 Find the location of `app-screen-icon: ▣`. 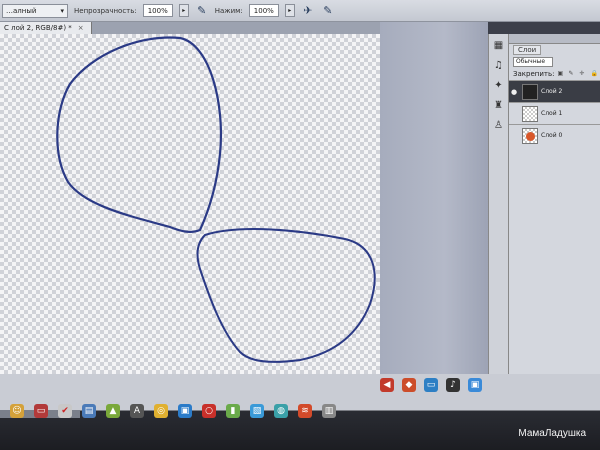

app-screen-icon: ▣ is located at coordinates (185, 411).